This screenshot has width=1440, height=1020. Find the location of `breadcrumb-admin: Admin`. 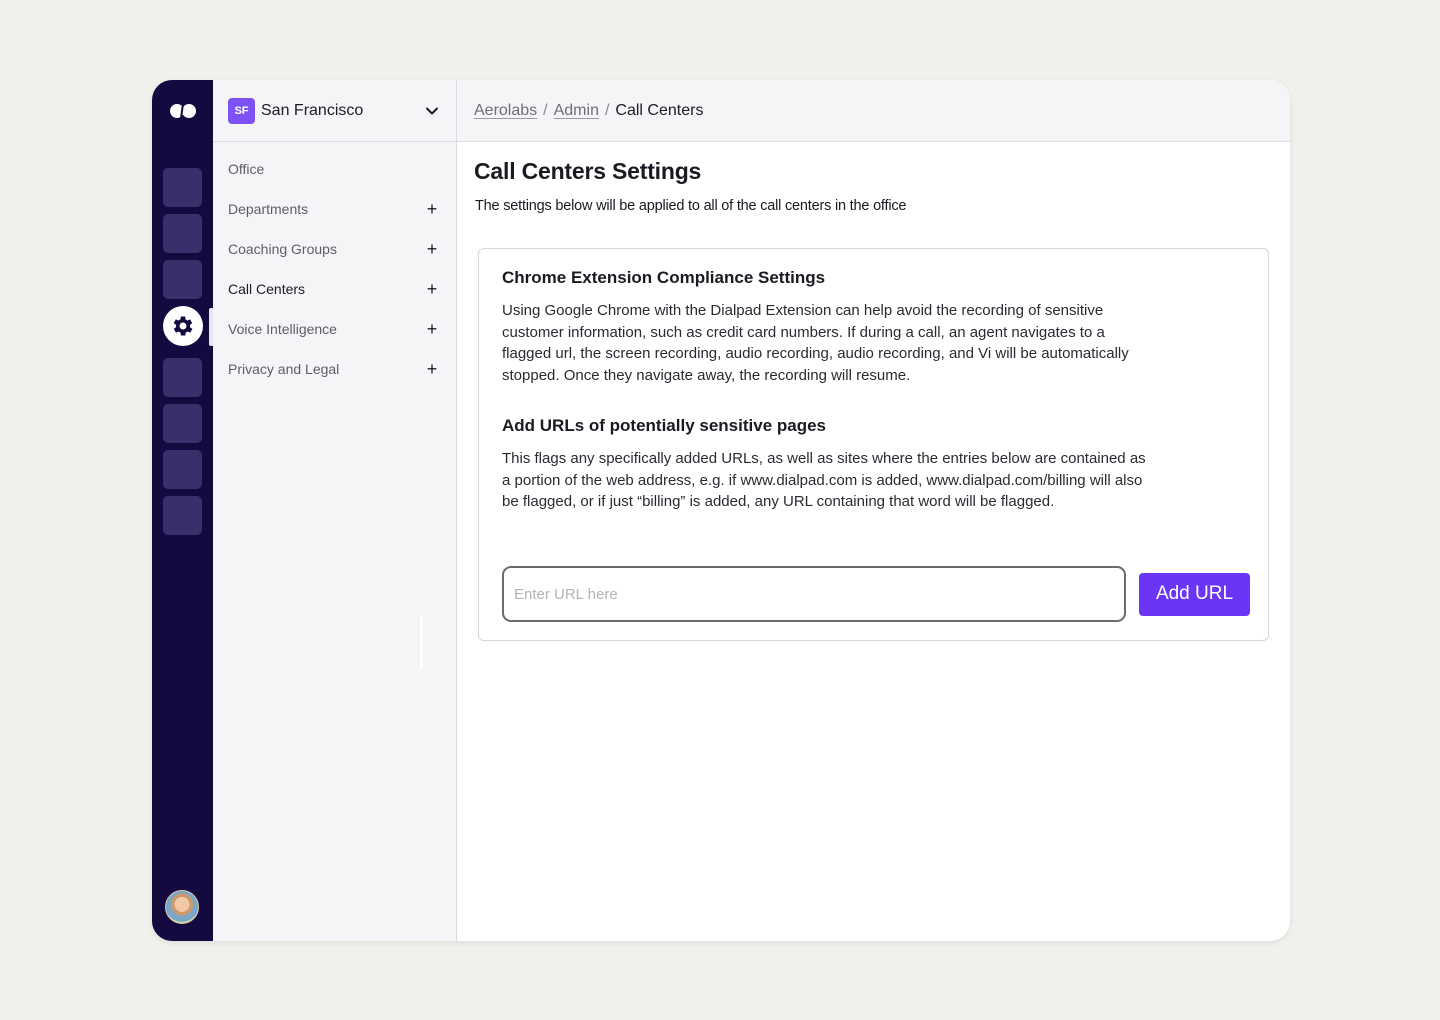

breadcrumb-admin: Admin is located at coordinates (576, 111).